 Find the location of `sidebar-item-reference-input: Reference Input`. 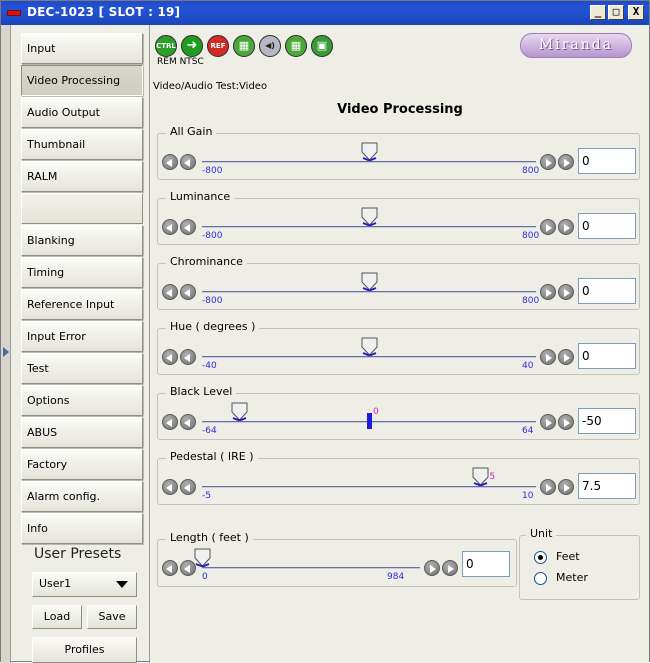

sidebar-item-reference-input: Reference Input is located at coordinates (82, 304).